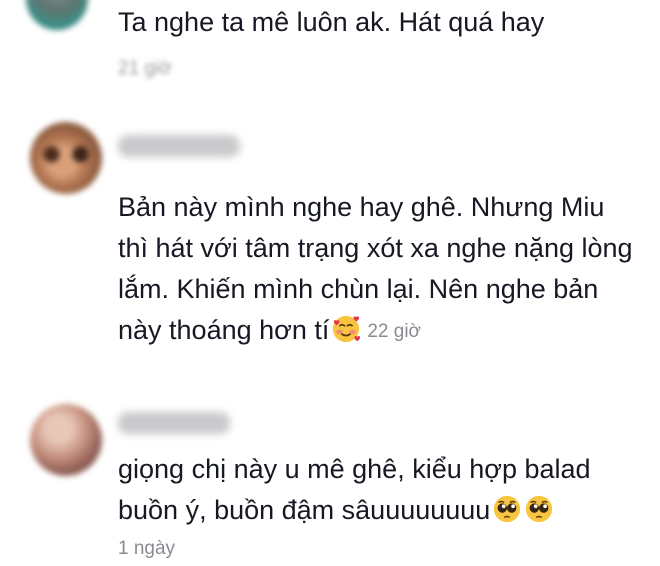 The height and width of the screenshot is (566, 660). What do you see at coordinates (145, 68) in the screenshot?
I see `comment-timestamp: 21 giờ` at bounding box center [145, 68].